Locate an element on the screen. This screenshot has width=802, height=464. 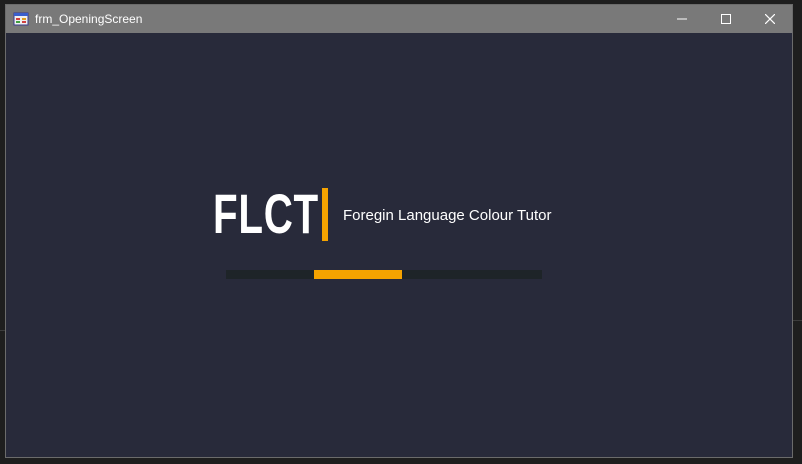
loading-bar is located at coordinates (384, 274).